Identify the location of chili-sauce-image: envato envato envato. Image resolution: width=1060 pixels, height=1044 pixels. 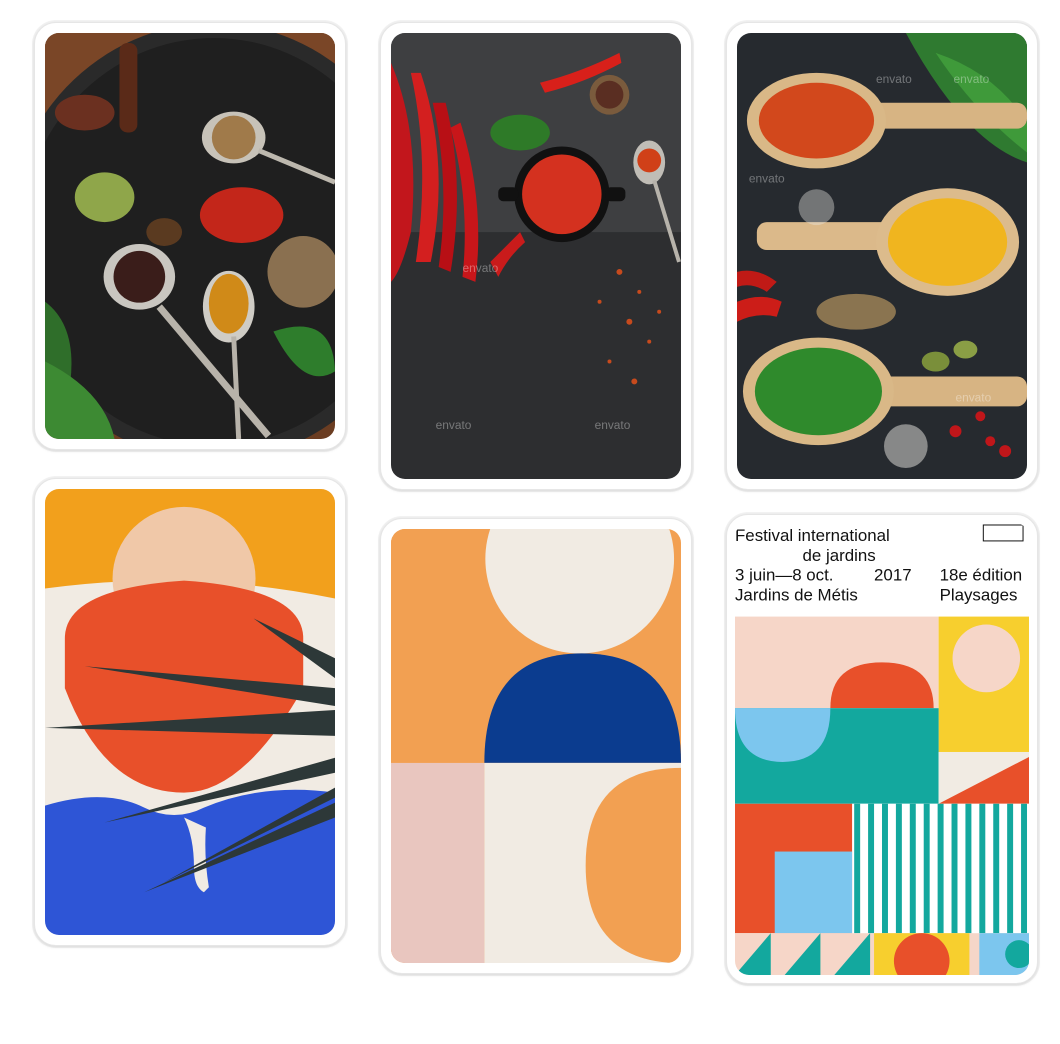
(536, 256).